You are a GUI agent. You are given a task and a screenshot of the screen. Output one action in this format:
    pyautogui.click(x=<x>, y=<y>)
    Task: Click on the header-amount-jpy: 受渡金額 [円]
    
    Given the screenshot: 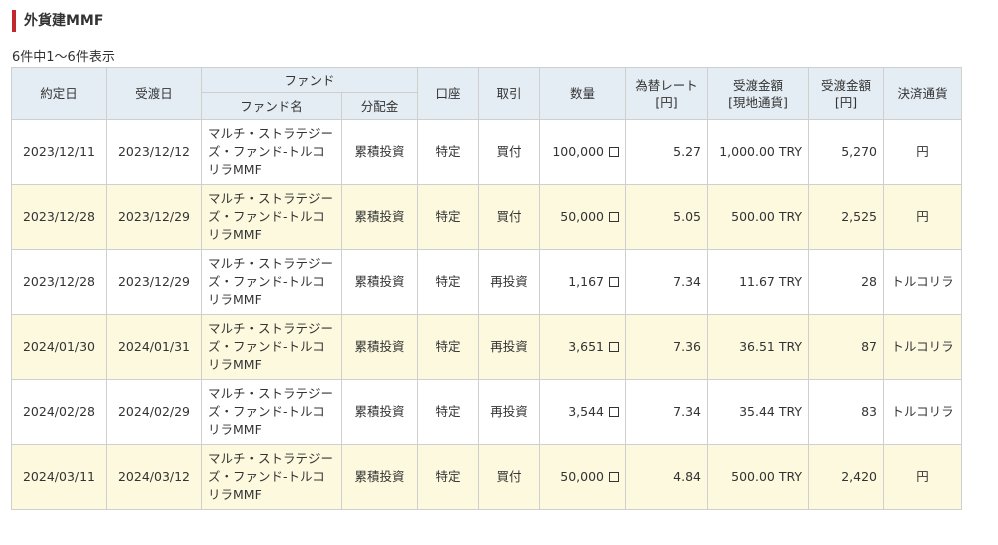 What is the action you would take?
    pyautogui.click(x=846, y=93)
    